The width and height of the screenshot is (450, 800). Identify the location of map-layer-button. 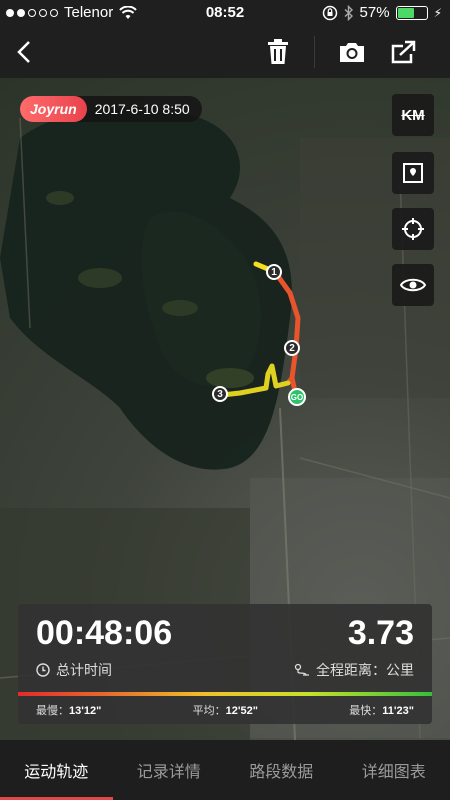
(413, 173).